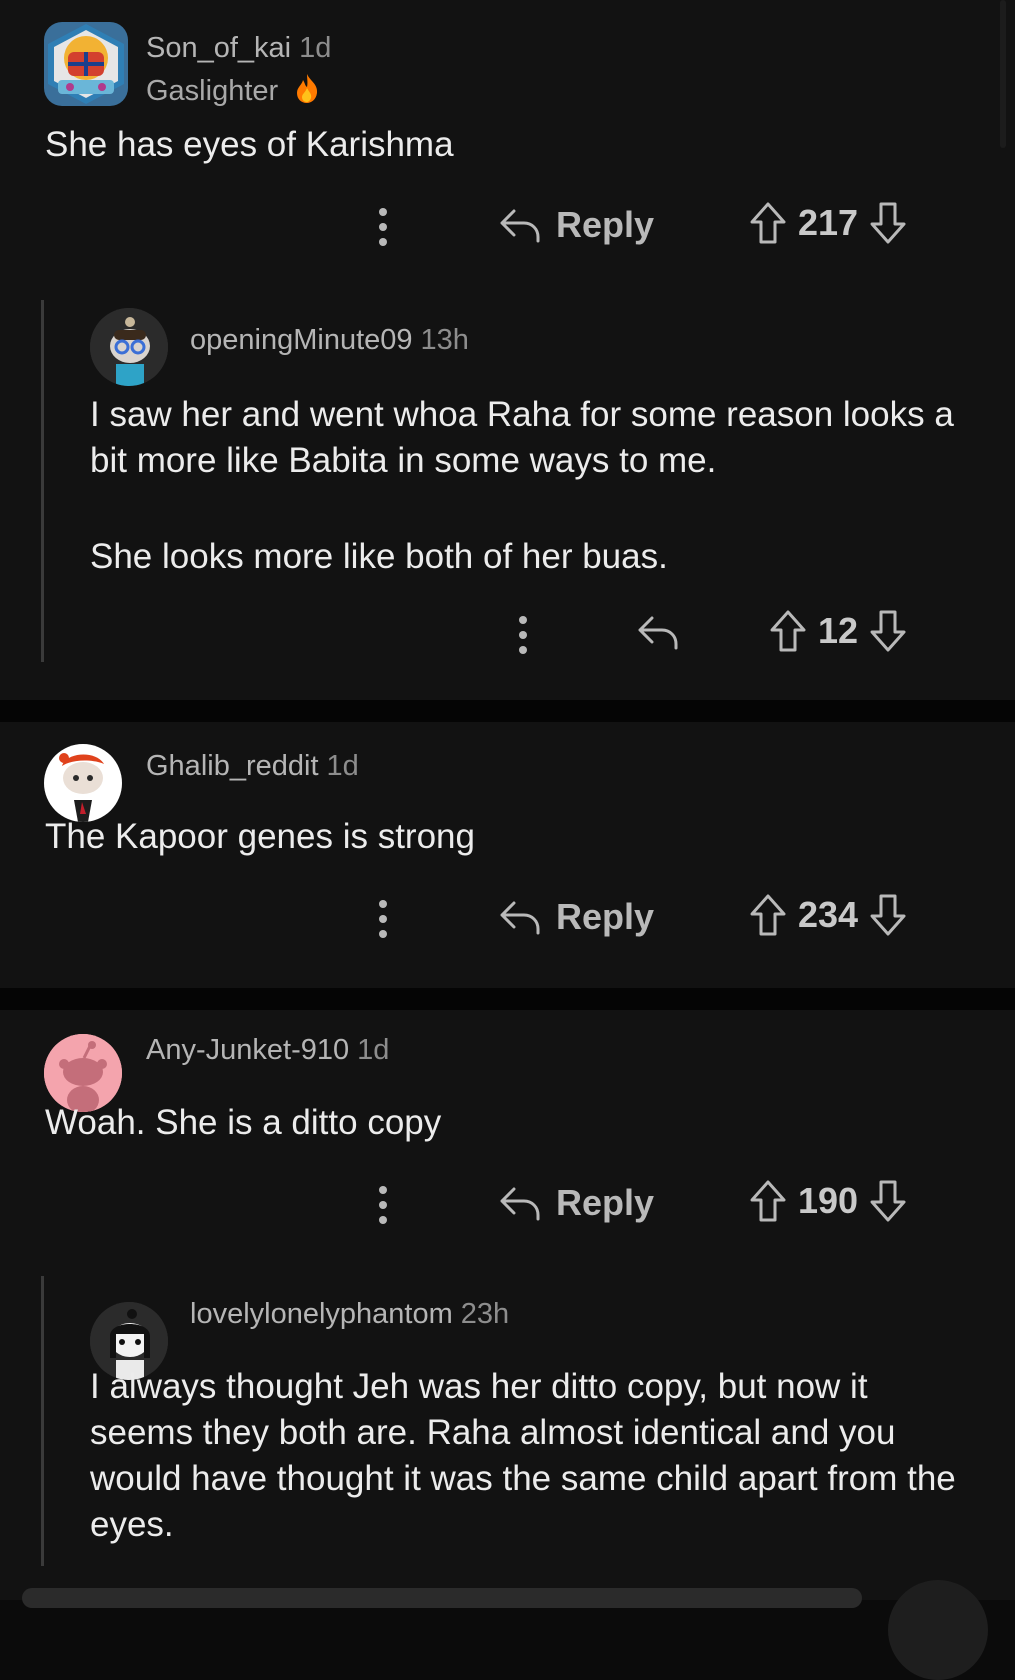 The height and width of the screenshot is (1680, 1015). Describe the element at coordinates (249, 144) in the screenshot. I see `comment-paragraph: She has eyes of Karishma` at that location.